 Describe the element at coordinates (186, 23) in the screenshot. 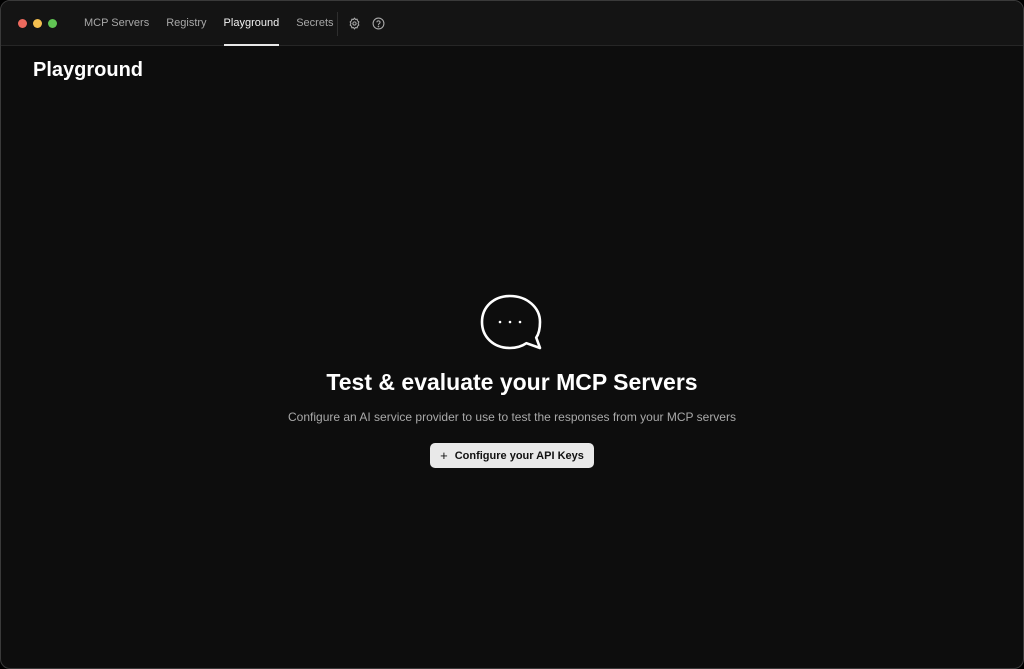

I see `tab-registry: Registry` at that location.